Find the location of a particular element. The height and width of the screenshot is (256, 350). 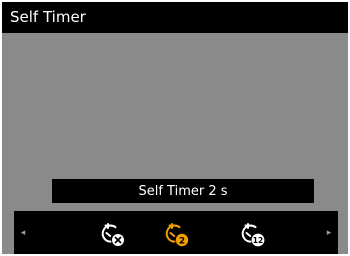

arrow-left-icon: ◂ is located at coordinates (23, 233).